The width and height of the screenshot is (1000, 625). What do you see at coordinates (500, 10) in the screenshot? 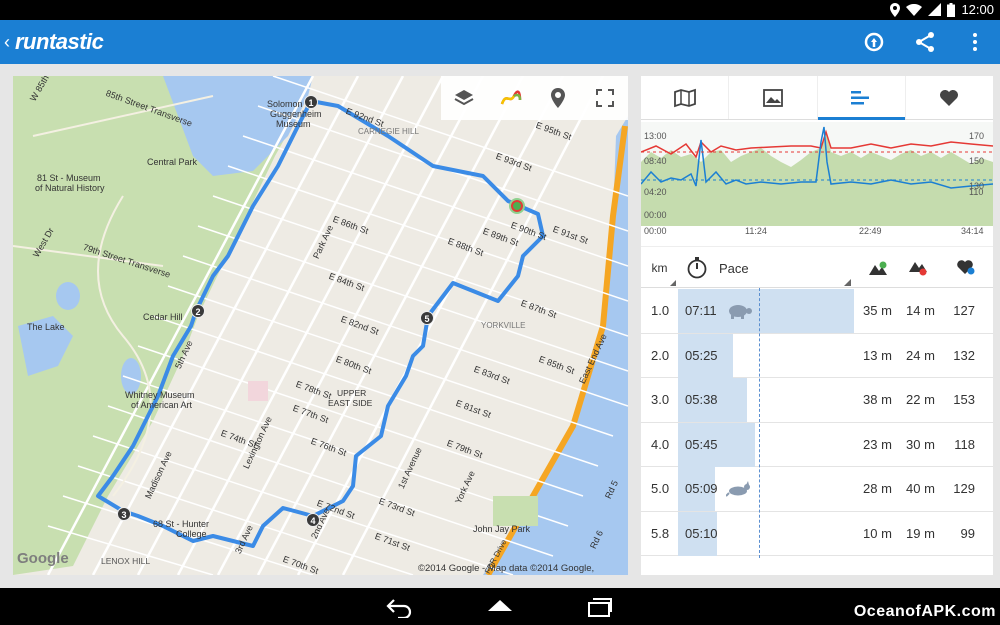
I see `status-bar: 12:00` at bounding box center [500, 10].